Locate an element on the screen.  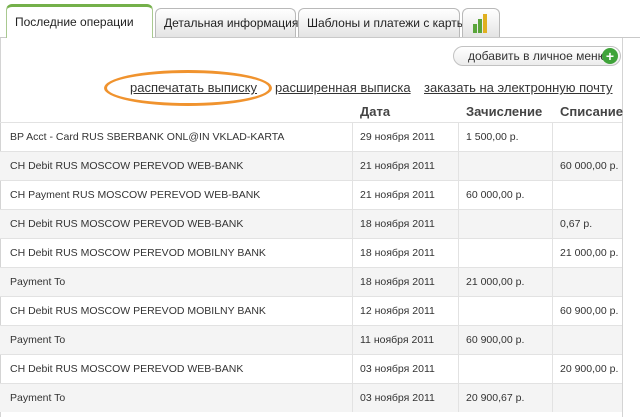
tab-templates-payments: Шаблоны и платежи с карты is located at coordinates (381, 22).